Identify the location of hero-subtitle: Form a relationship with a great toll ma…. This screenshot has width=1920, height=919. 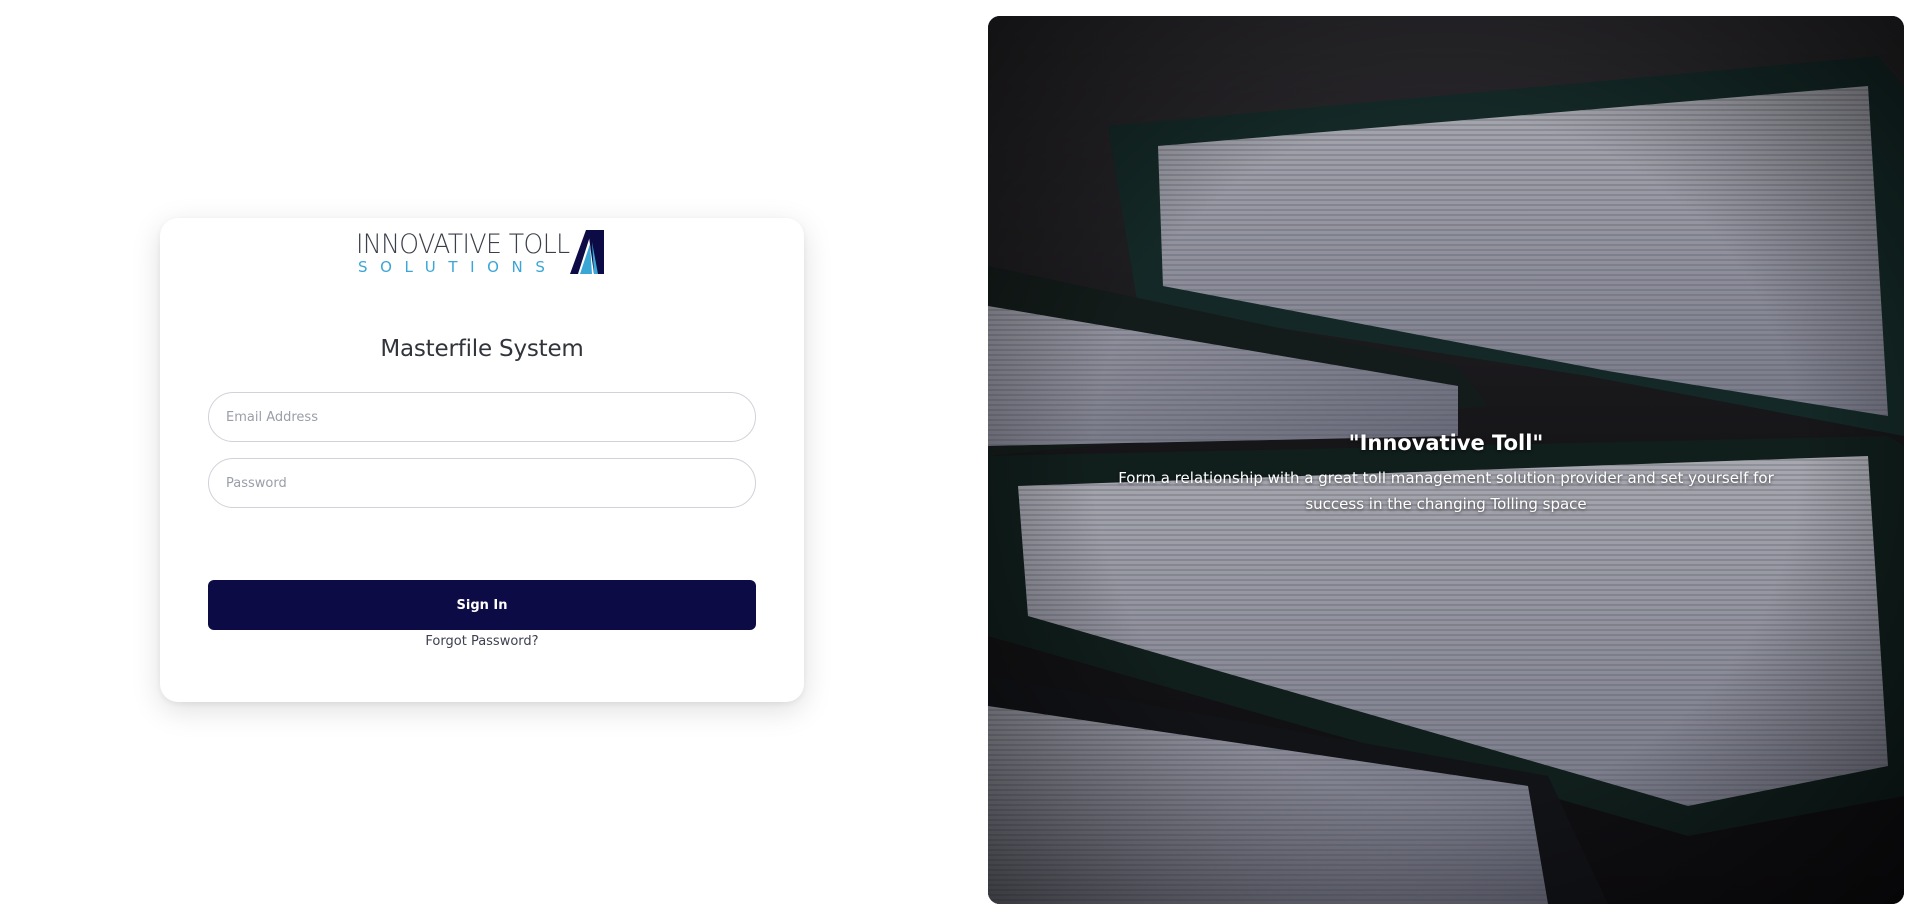
(1446, 491).